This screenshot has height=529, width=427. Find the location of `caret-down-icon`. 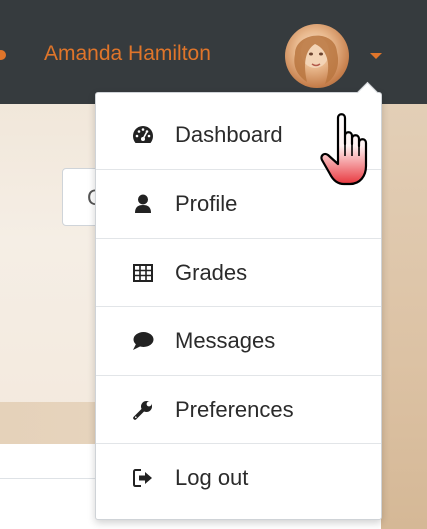

caret-down-icon is located at coordinates (376, 56).